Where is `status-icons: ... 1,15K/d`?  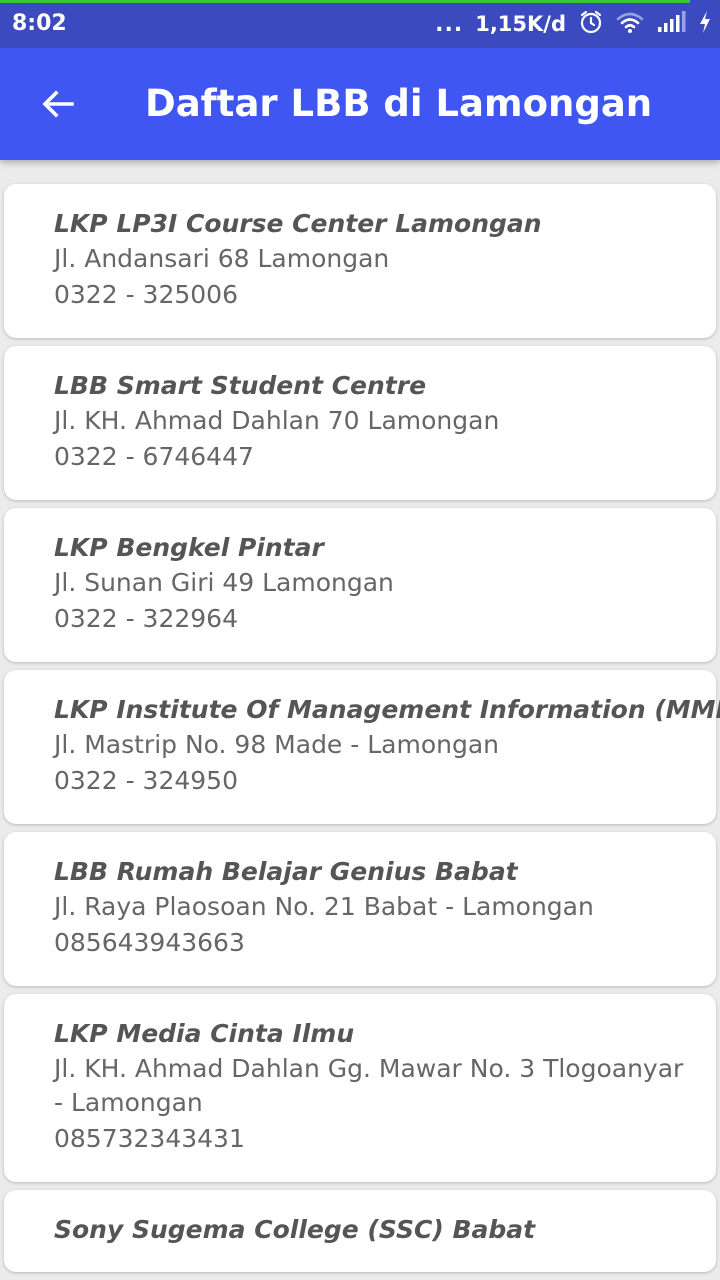
status-icons: ... 1,15K/d is located at coordinates (573, 24).